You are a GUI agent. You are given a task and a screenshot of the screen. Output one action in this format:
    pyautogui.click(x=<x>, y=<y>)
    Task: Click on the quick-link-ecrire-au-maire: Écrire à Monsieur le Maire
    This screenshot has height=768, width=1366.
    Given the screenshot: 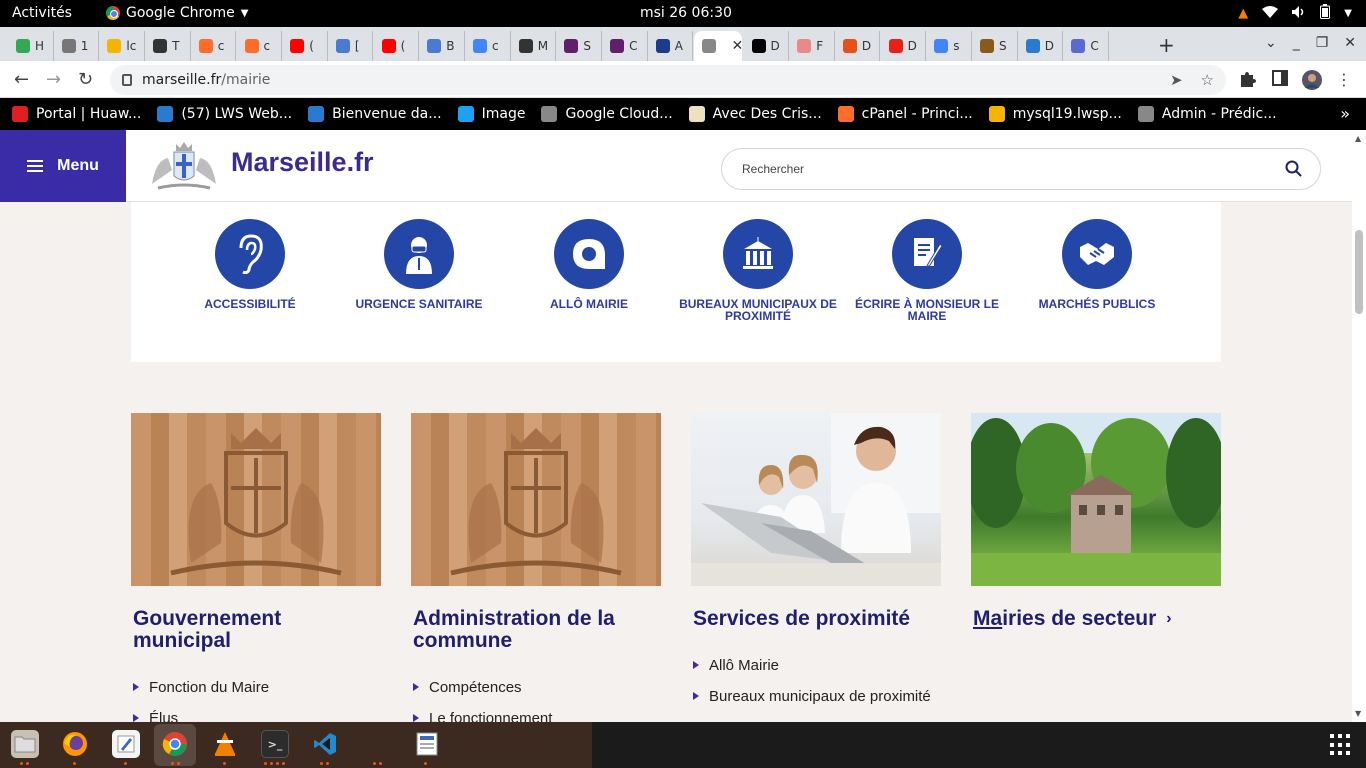 What is the action you would take?
    pyautogui.click(x=927, y=270)
    